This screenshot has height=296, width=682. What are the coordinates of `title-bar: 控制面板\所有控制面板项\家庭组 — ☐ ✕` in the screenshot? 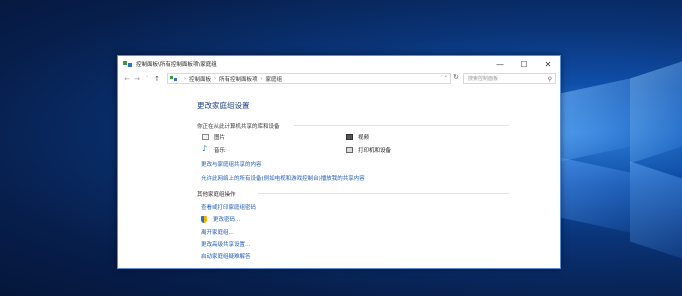 It's located at (339, 64).